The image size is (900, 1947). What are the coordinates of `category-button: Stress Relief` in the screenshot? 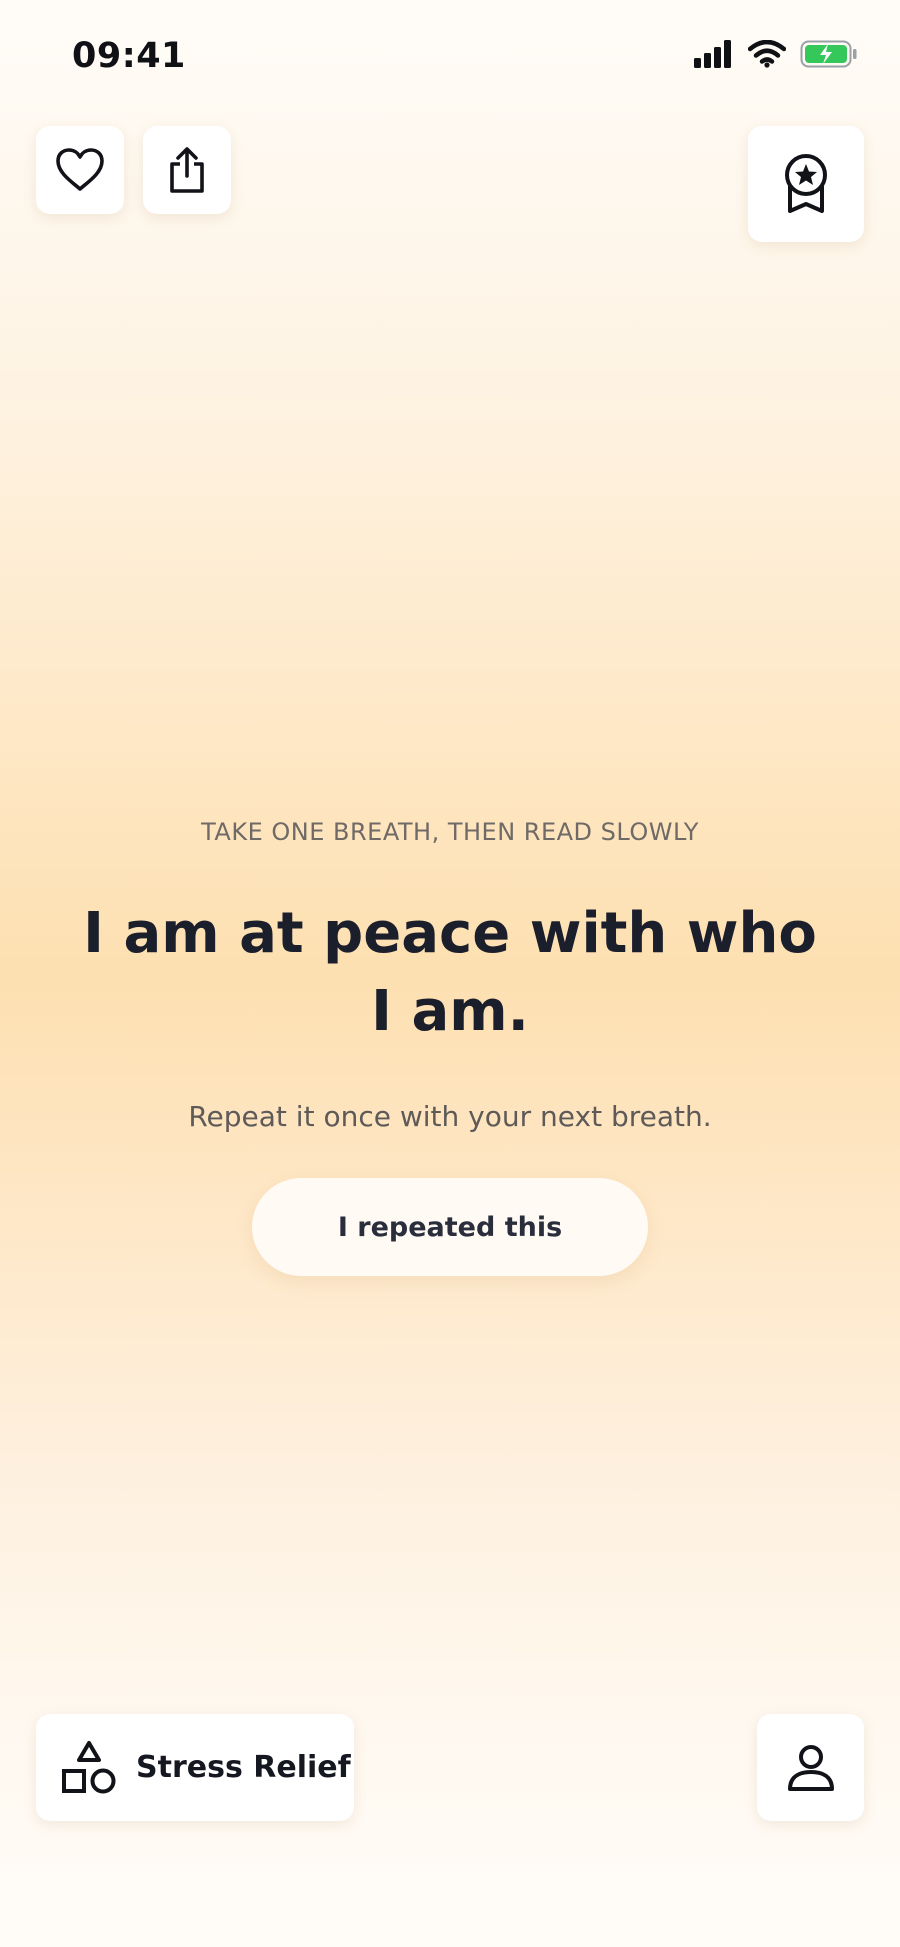 It's located at (195, 1767).